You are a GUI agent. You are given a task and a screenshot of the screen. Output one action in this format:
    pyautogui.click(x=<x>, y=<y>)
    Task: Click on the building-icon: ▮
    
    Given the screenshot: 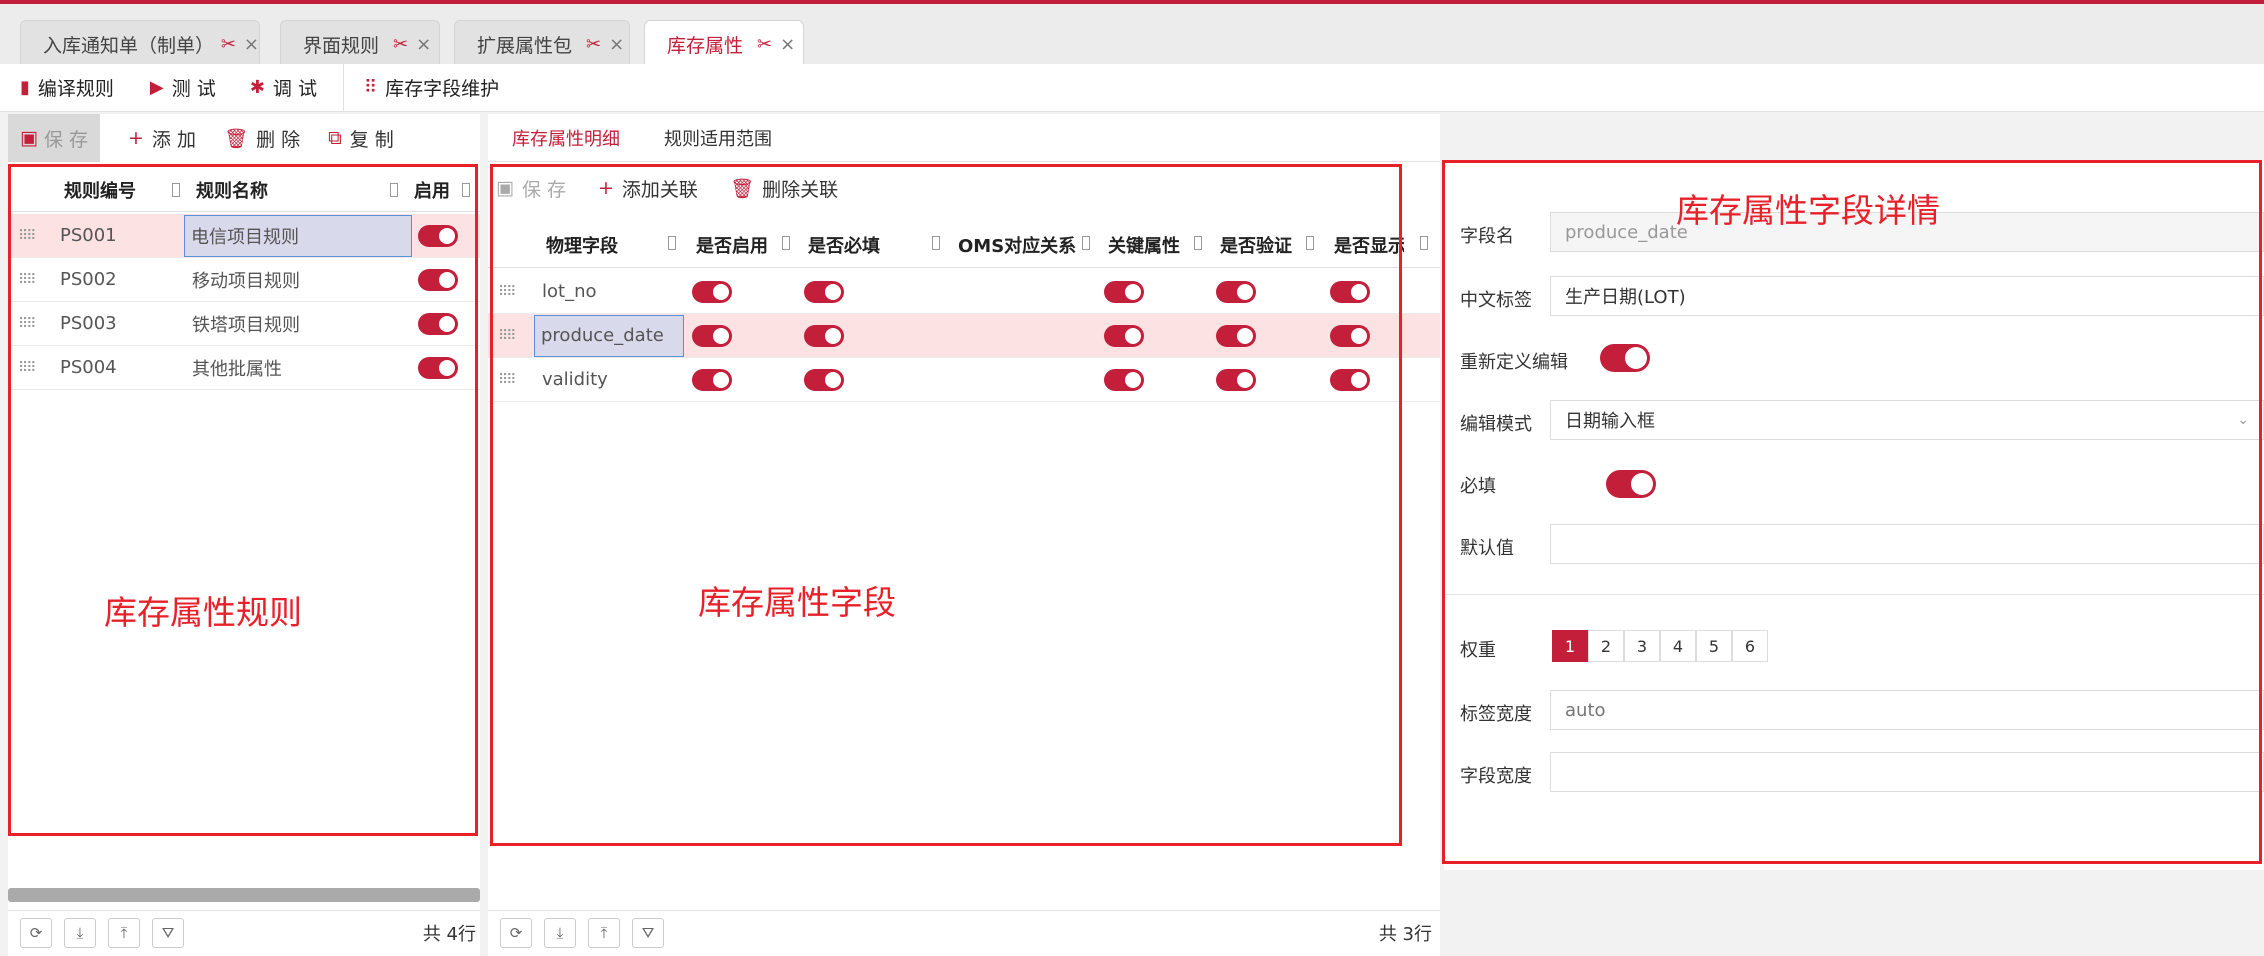 What is the action you would take?
    pyautogui.click(x=25, y=87)
    